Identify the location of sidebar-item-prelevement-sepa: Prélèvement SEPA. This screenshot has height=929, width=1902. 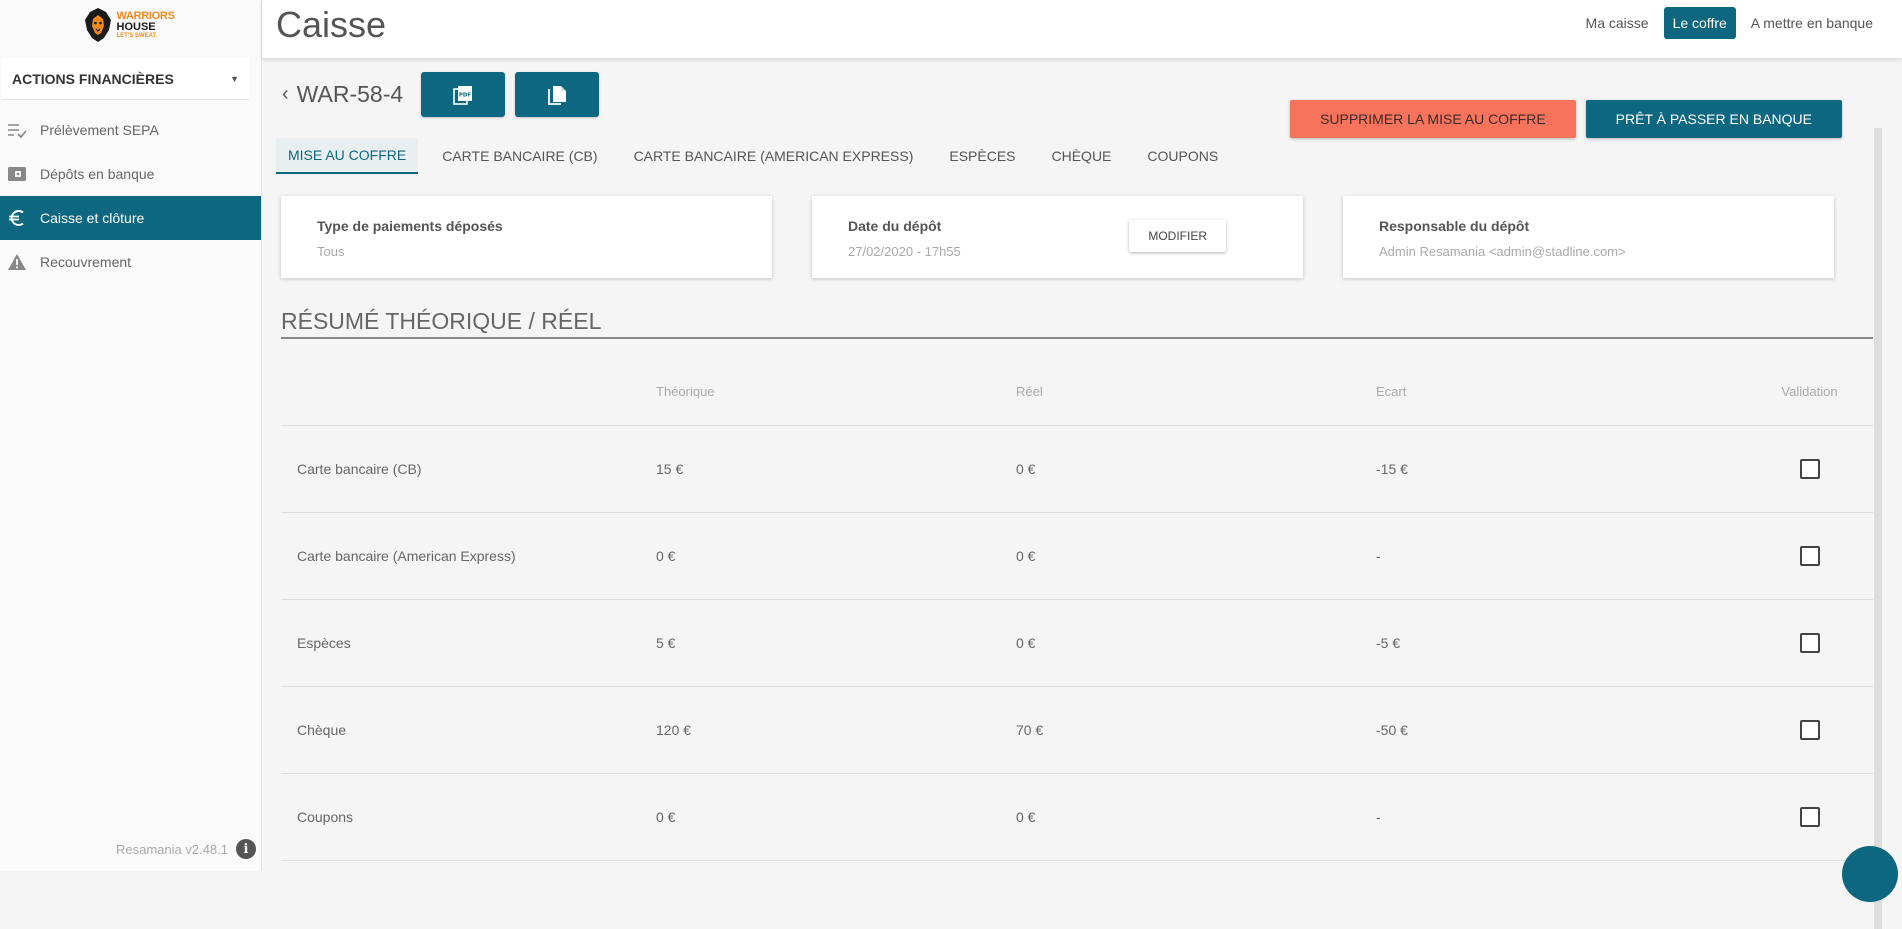
(130, 130).